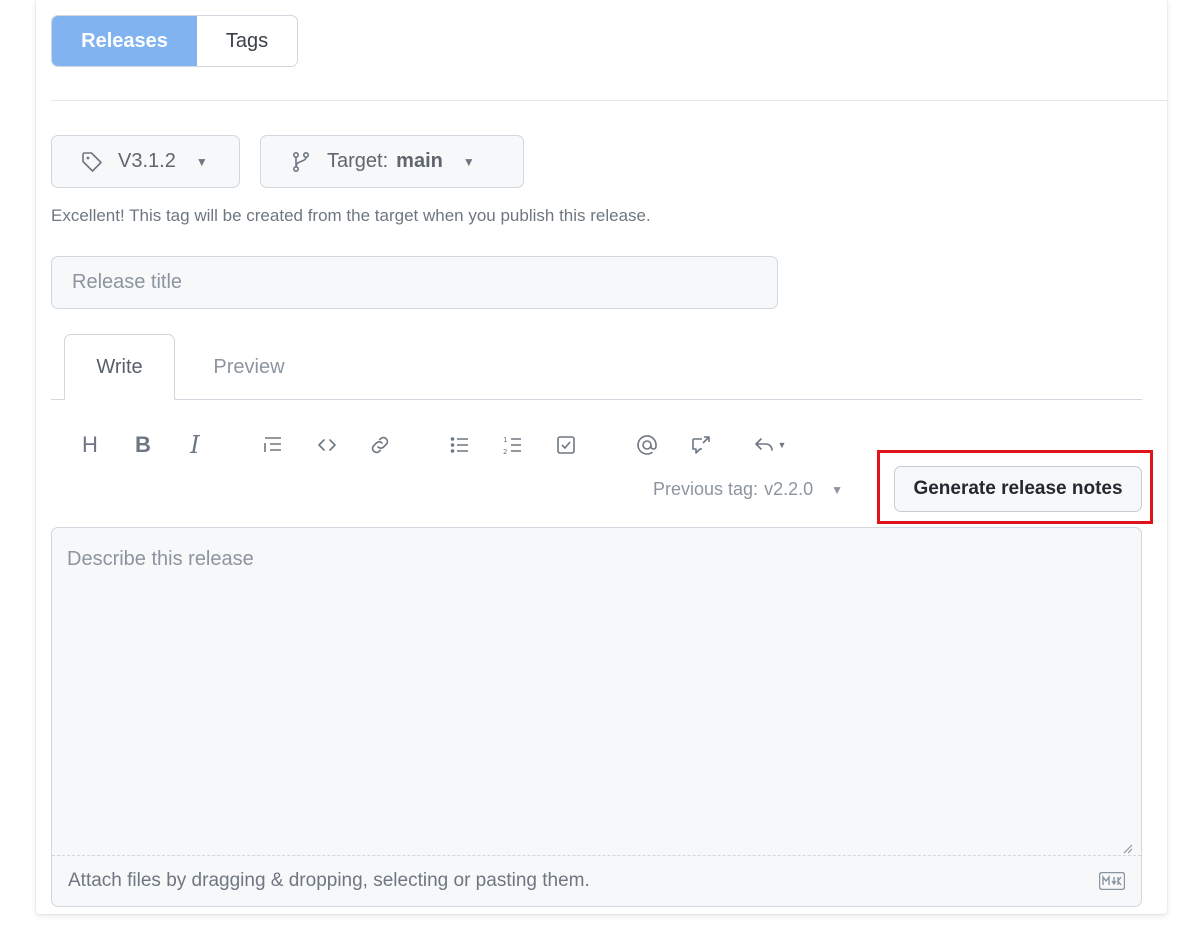  Describe the element at coordinates (706, 489) in the screenshot. I see `previous-tag-label: Previous tag:` at that location.